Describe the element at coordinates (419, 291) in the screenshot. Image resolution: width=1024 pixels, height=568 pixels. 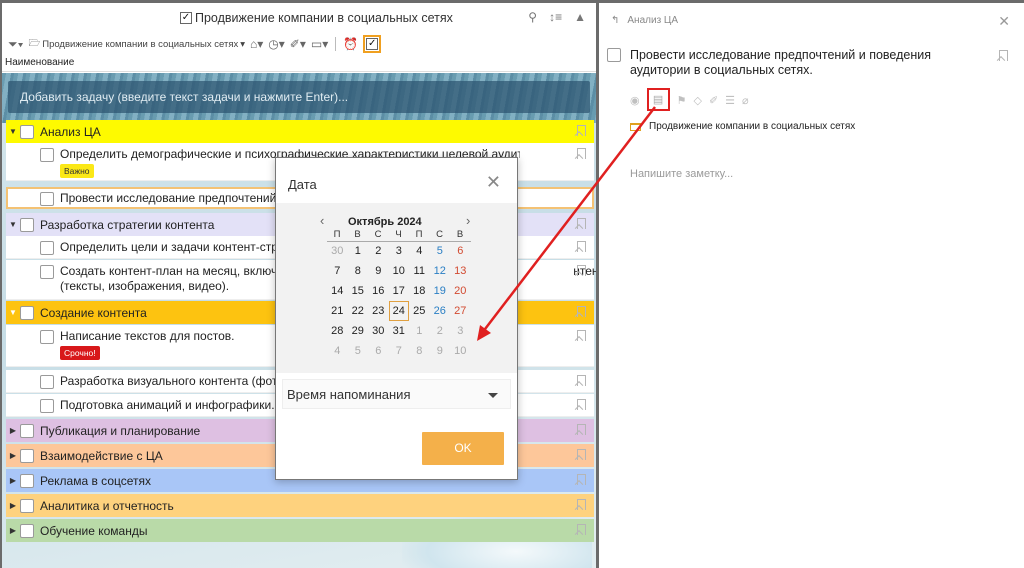
I see `calendar-day: 18` at that location.